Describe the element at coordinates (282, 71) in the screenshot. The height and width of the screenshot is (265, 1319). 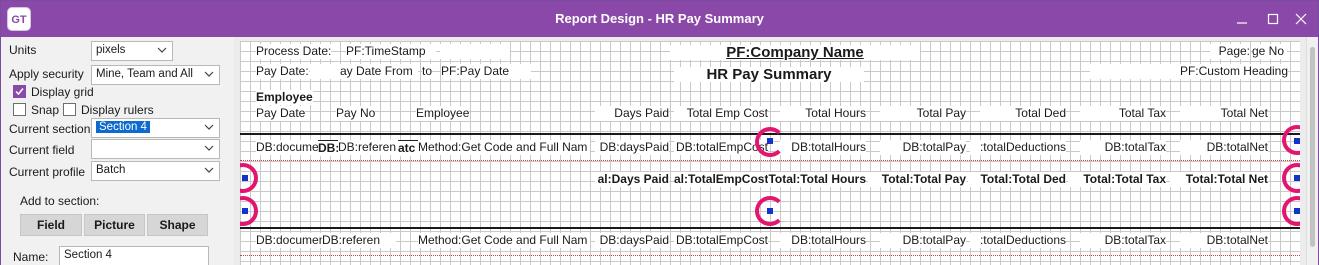
I see `pay-date-label: Pay Date:` at that location.